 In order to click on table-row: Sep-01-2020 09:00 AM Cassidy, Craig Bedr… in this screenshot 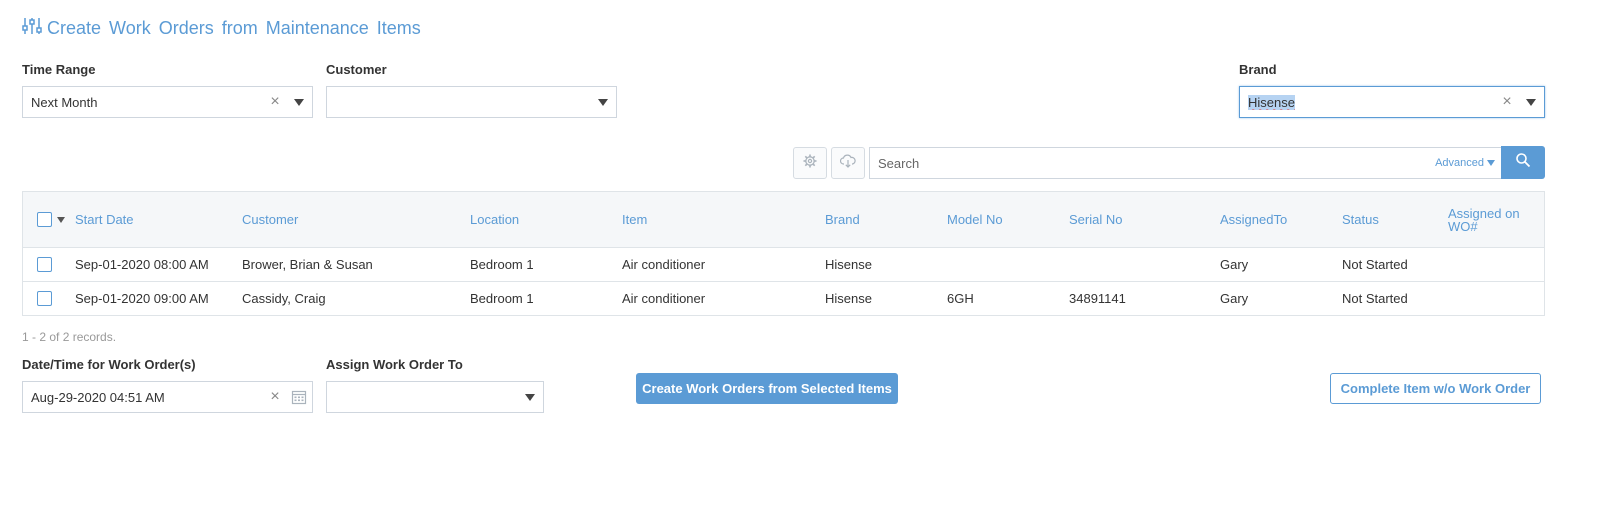, I will do `click(783, 298)`.